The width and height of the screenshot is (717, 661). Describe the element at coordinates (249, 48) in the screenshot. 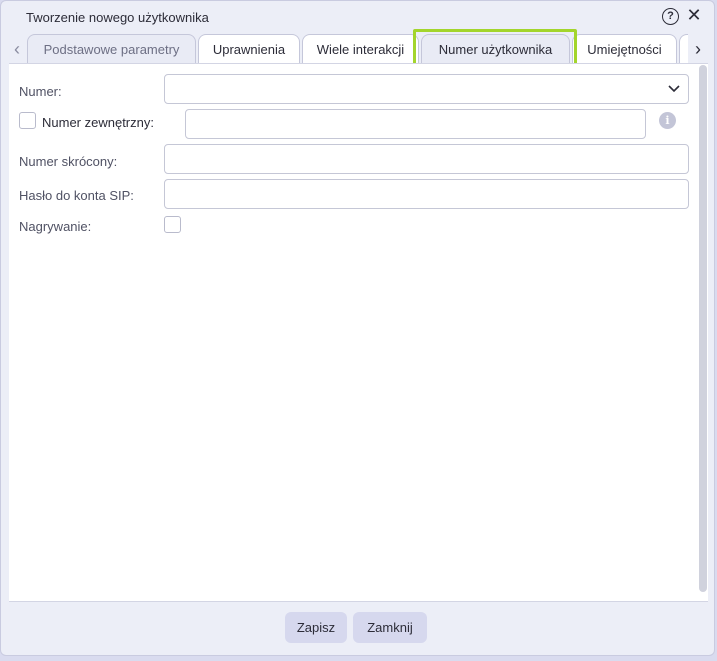

I see `tab-permissions: Uprawnienia` at that location.